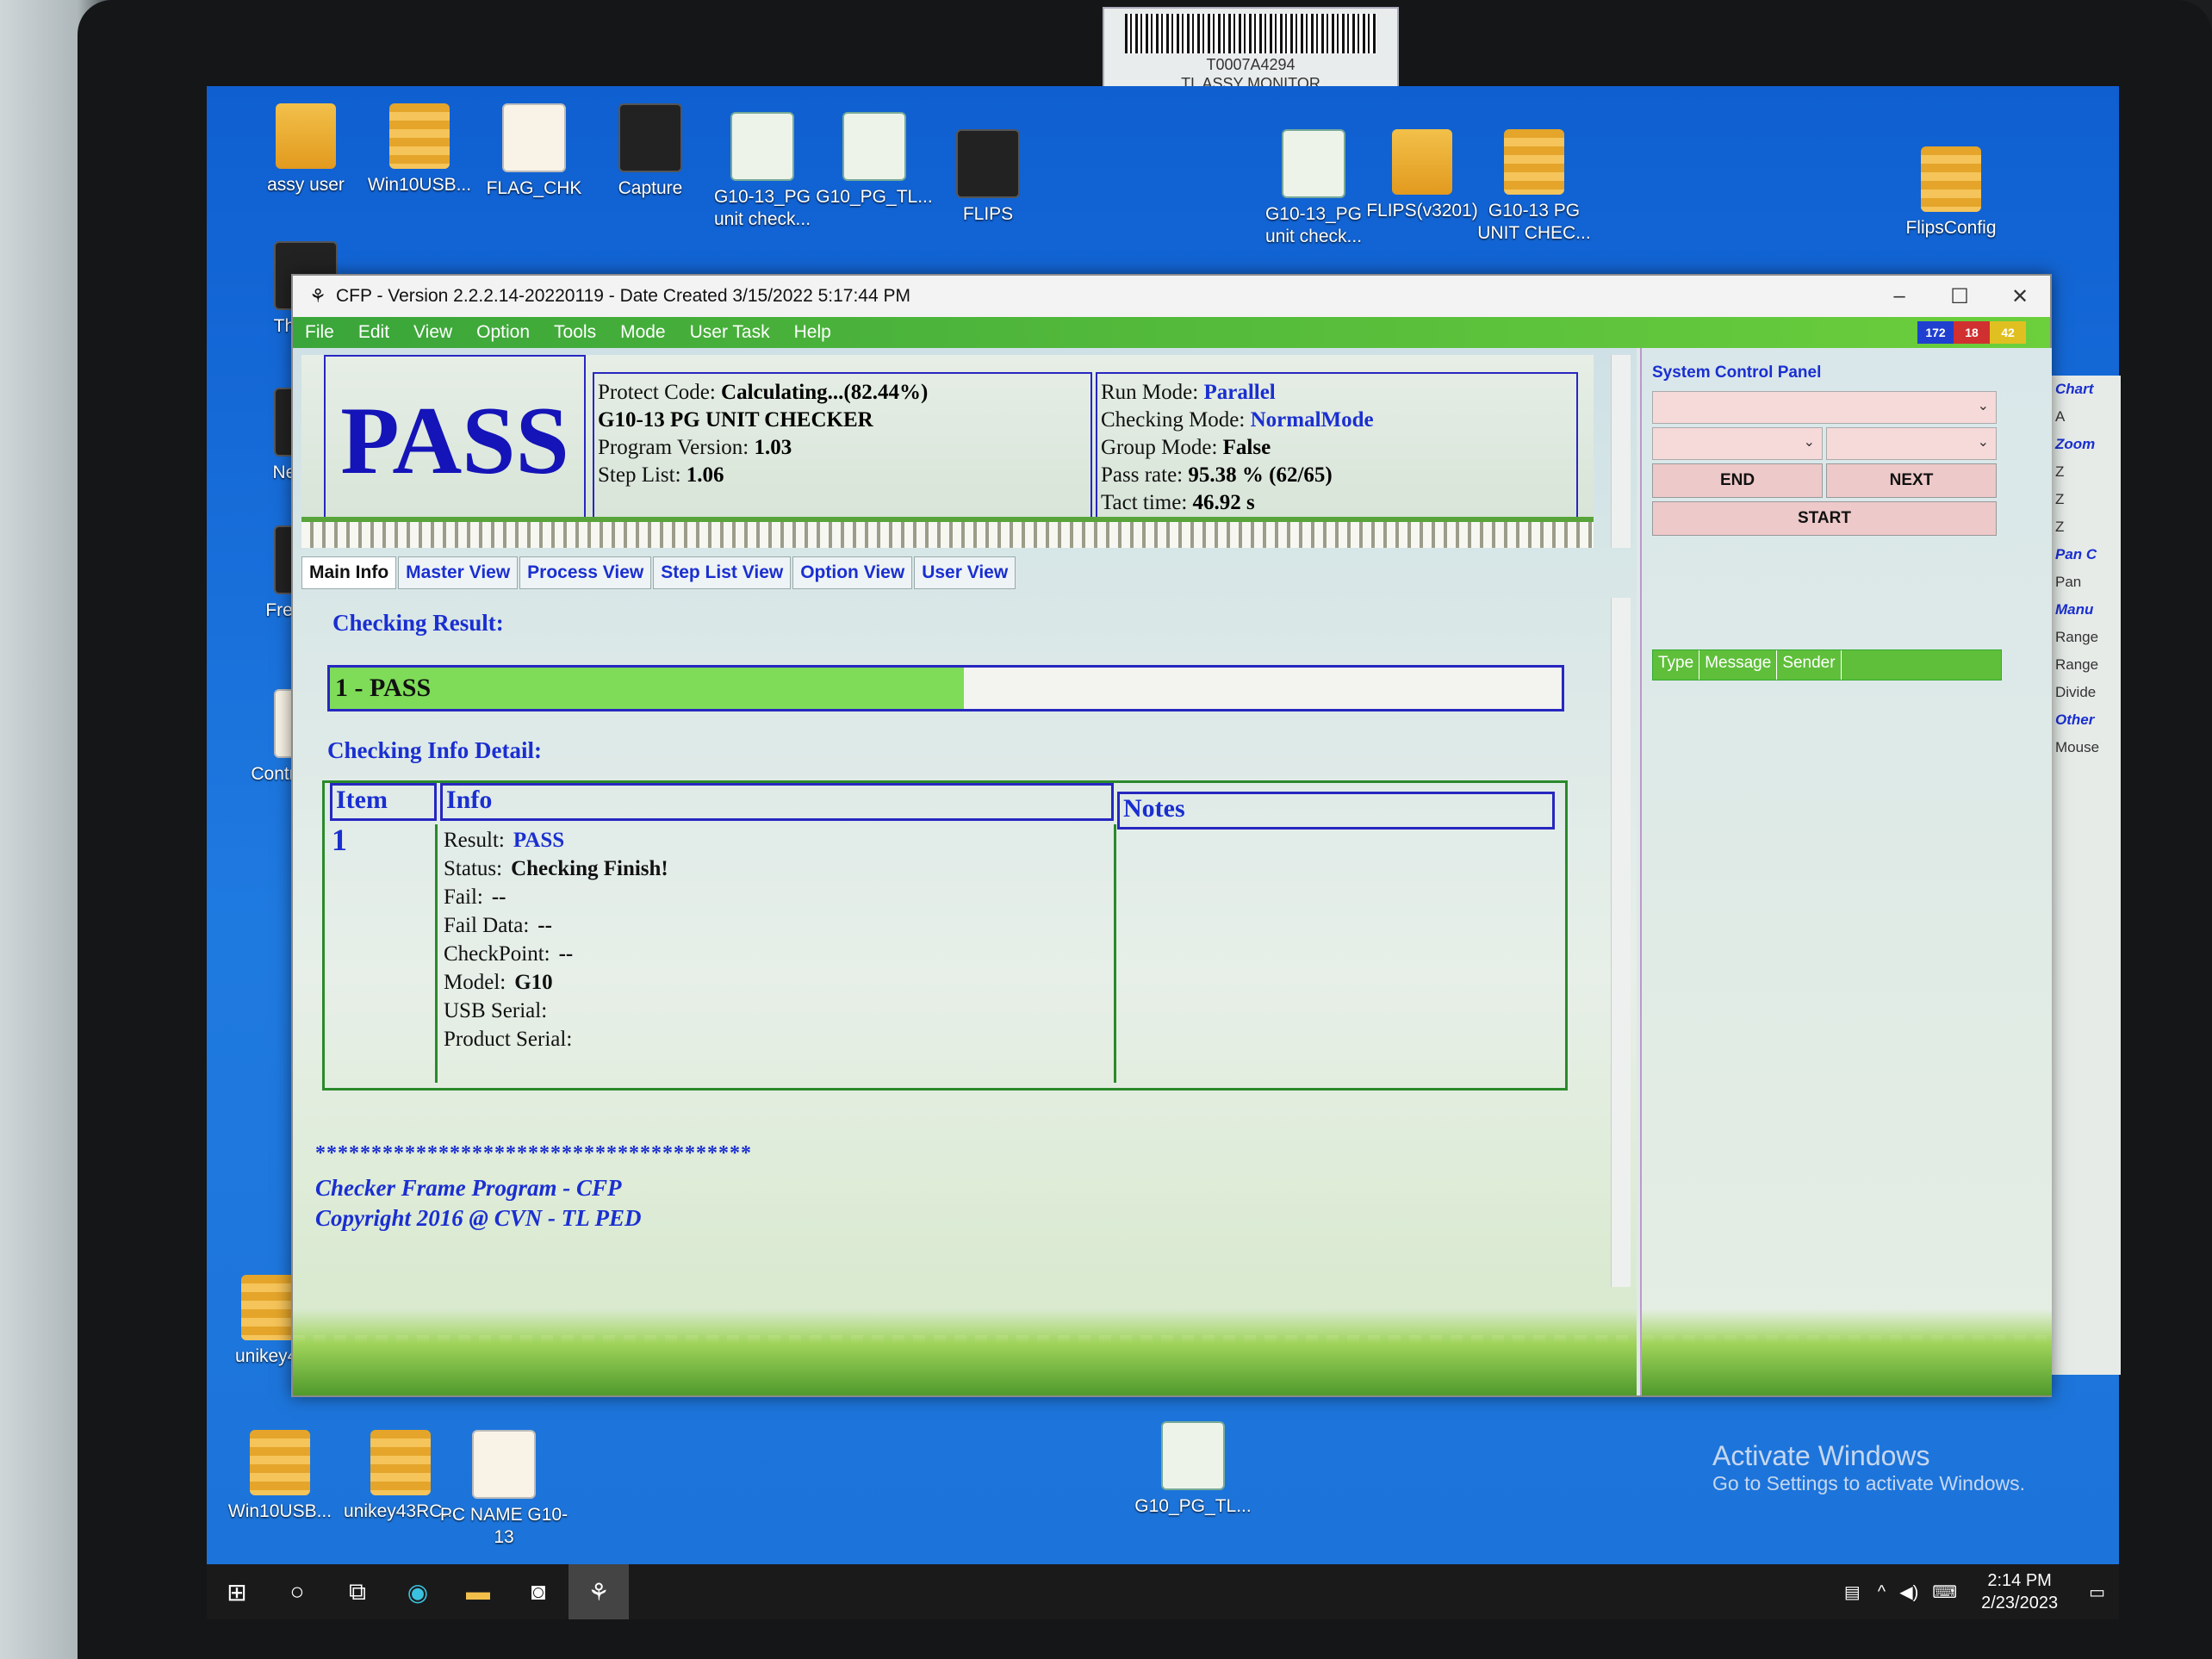 This screenshot has height=1659, width=2212. What do you see at coordinates (599, 1591) in the screenshot?
I see `cfp-app-icon: ⚘` at bounding box center [599, 1591].